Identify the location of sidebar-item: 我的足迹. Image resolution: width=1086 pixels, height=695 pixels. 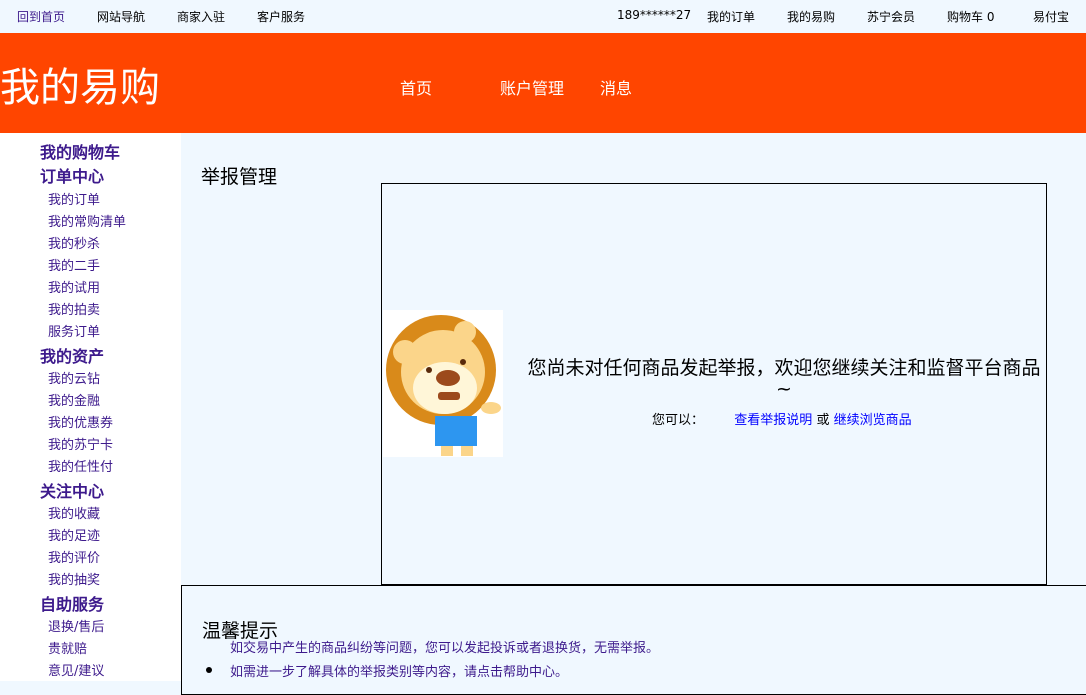
(74, 534).